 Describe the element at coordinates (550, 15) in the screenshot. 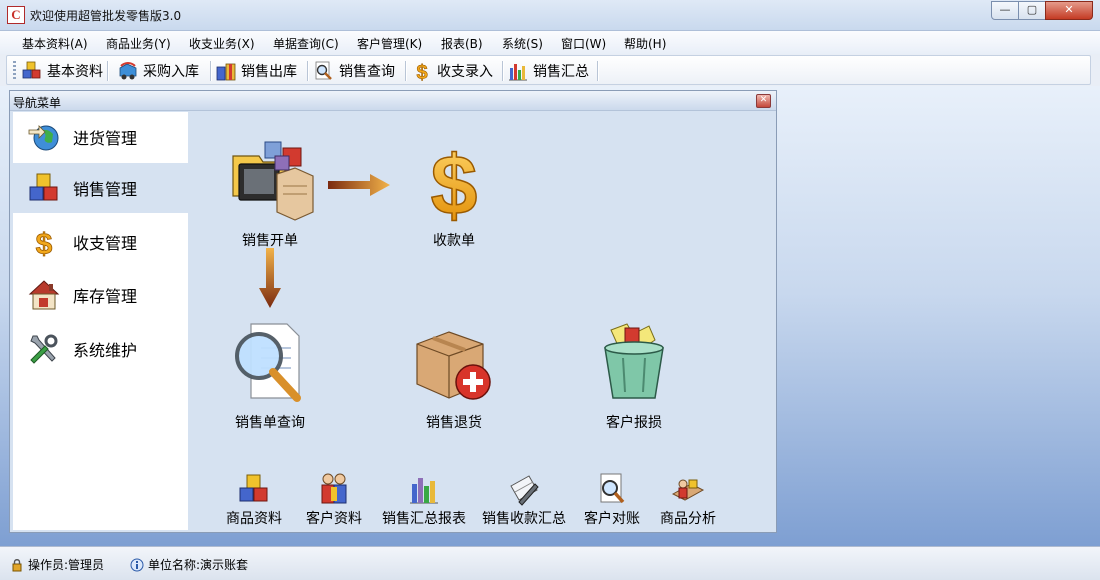

I see `title-bar: C 欢迎使用超管批发零售版3.0 — ▢ ✕` at that location.